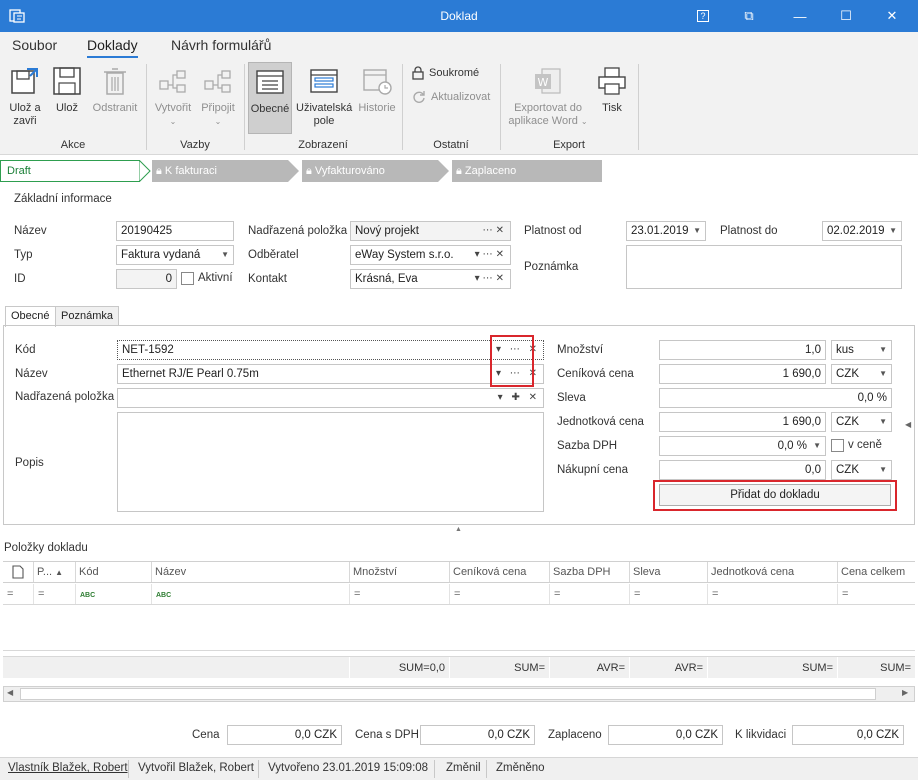 The height and width of the screenshot is (780, 918). I want to click on restore-layout-button: ⧉, so click(749, 16).